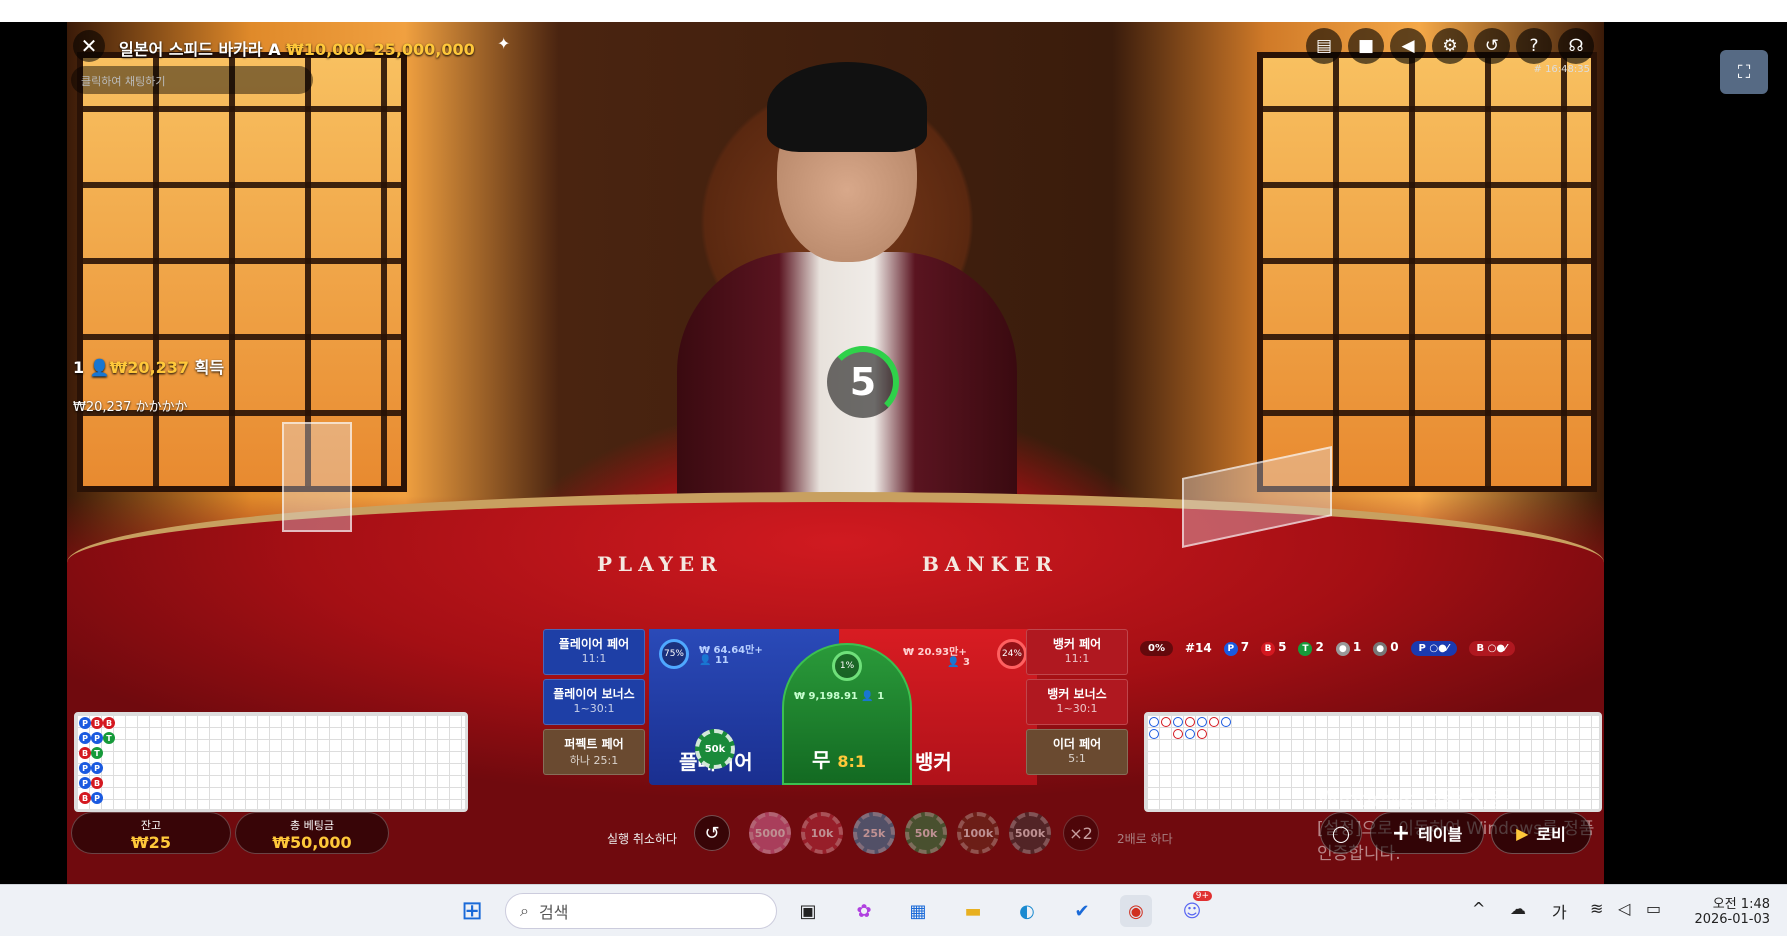  What do you see at coordinates (1156, 648) in the screenshot?
I see `stat-percent: 0%` at bounding box center [1156, 648].